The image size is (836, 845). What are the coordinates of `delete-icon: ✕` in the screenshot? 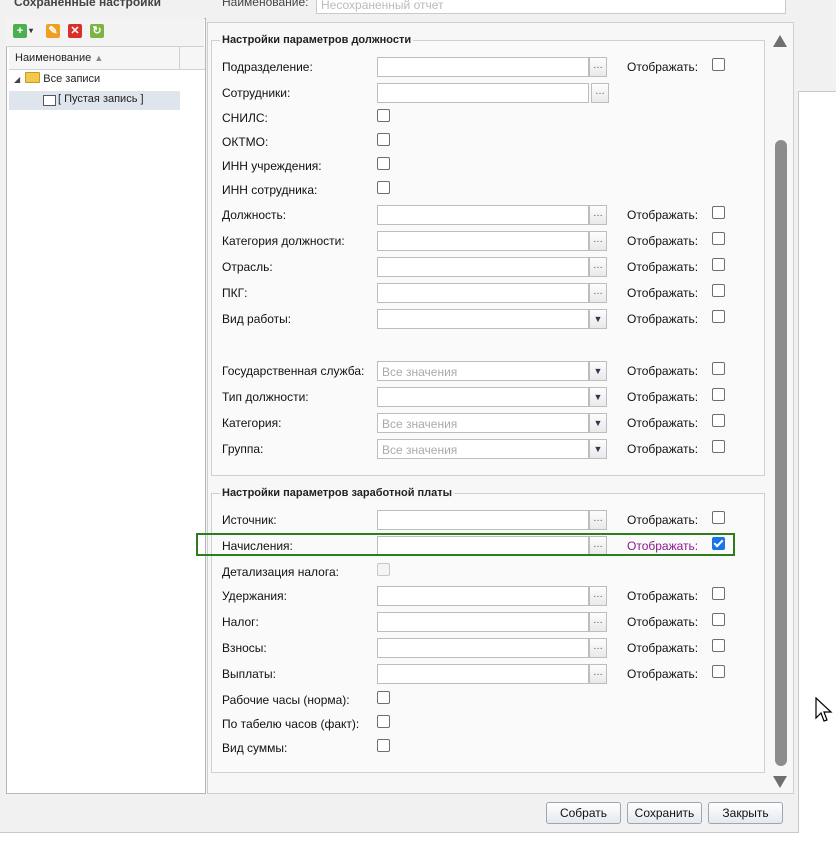 It's located at (75, 31).